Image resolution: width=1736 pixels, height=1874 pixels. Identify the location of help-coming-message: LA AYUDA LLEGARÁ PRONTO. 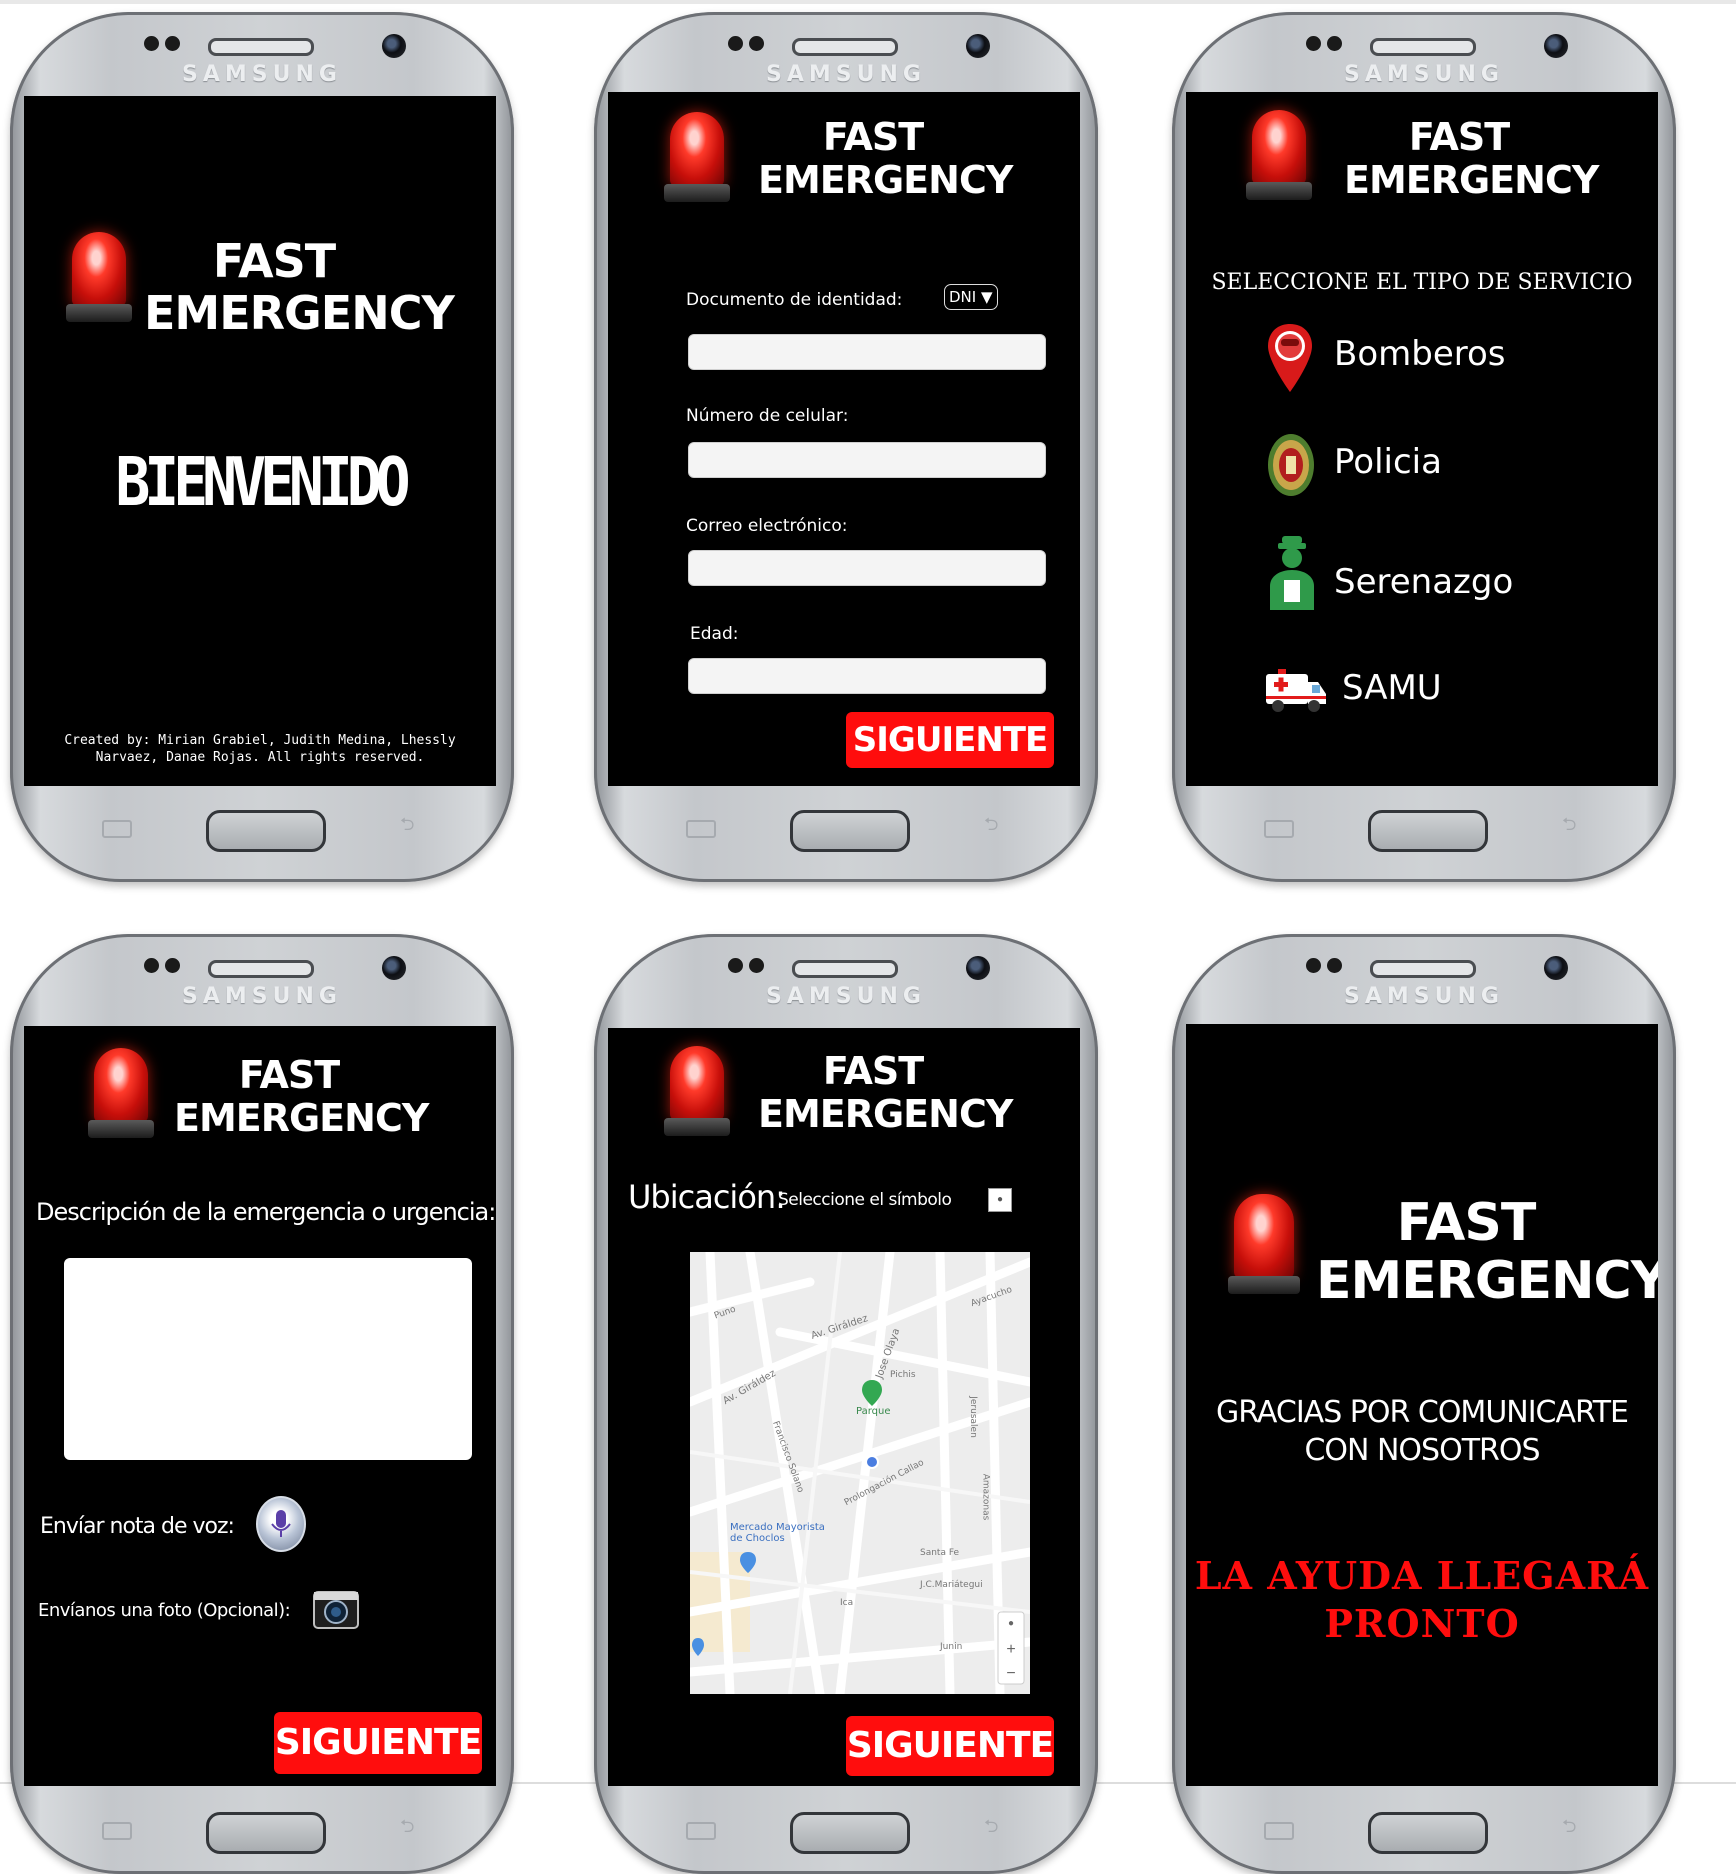
(1422, 1600).